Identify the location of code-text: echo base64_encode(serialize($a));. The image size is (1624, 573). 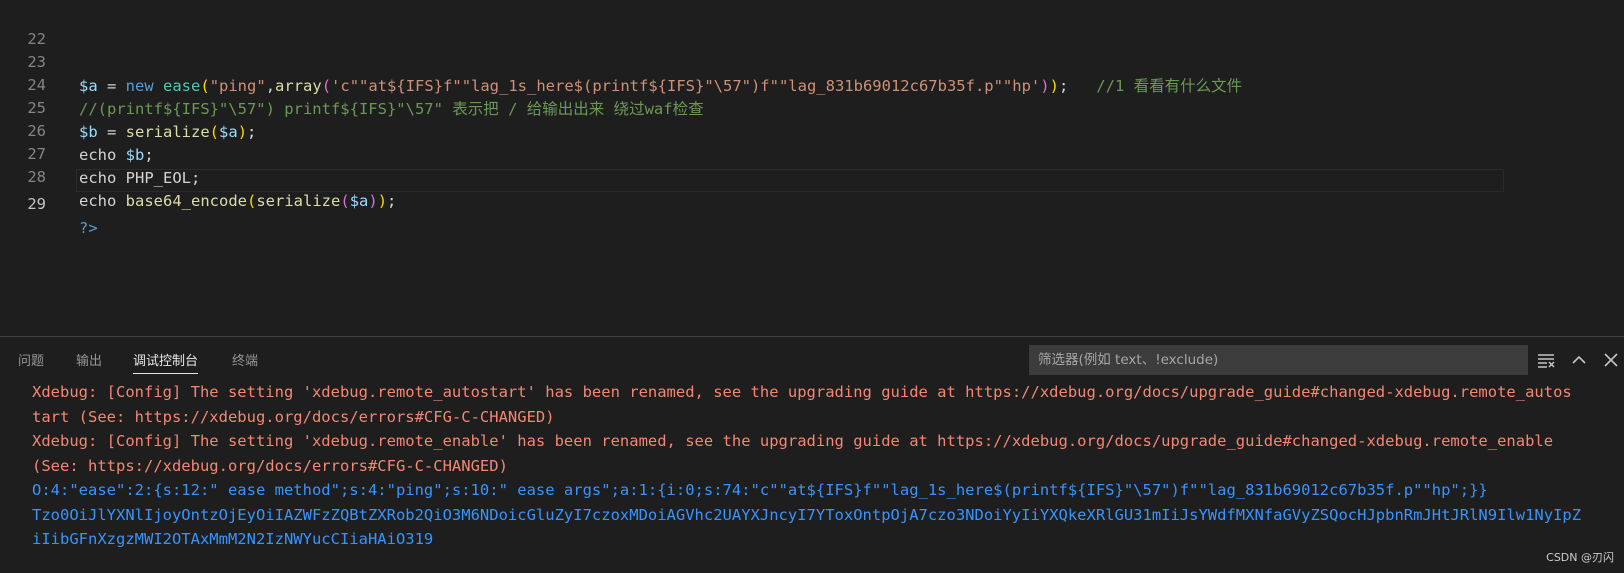
(237, 201).